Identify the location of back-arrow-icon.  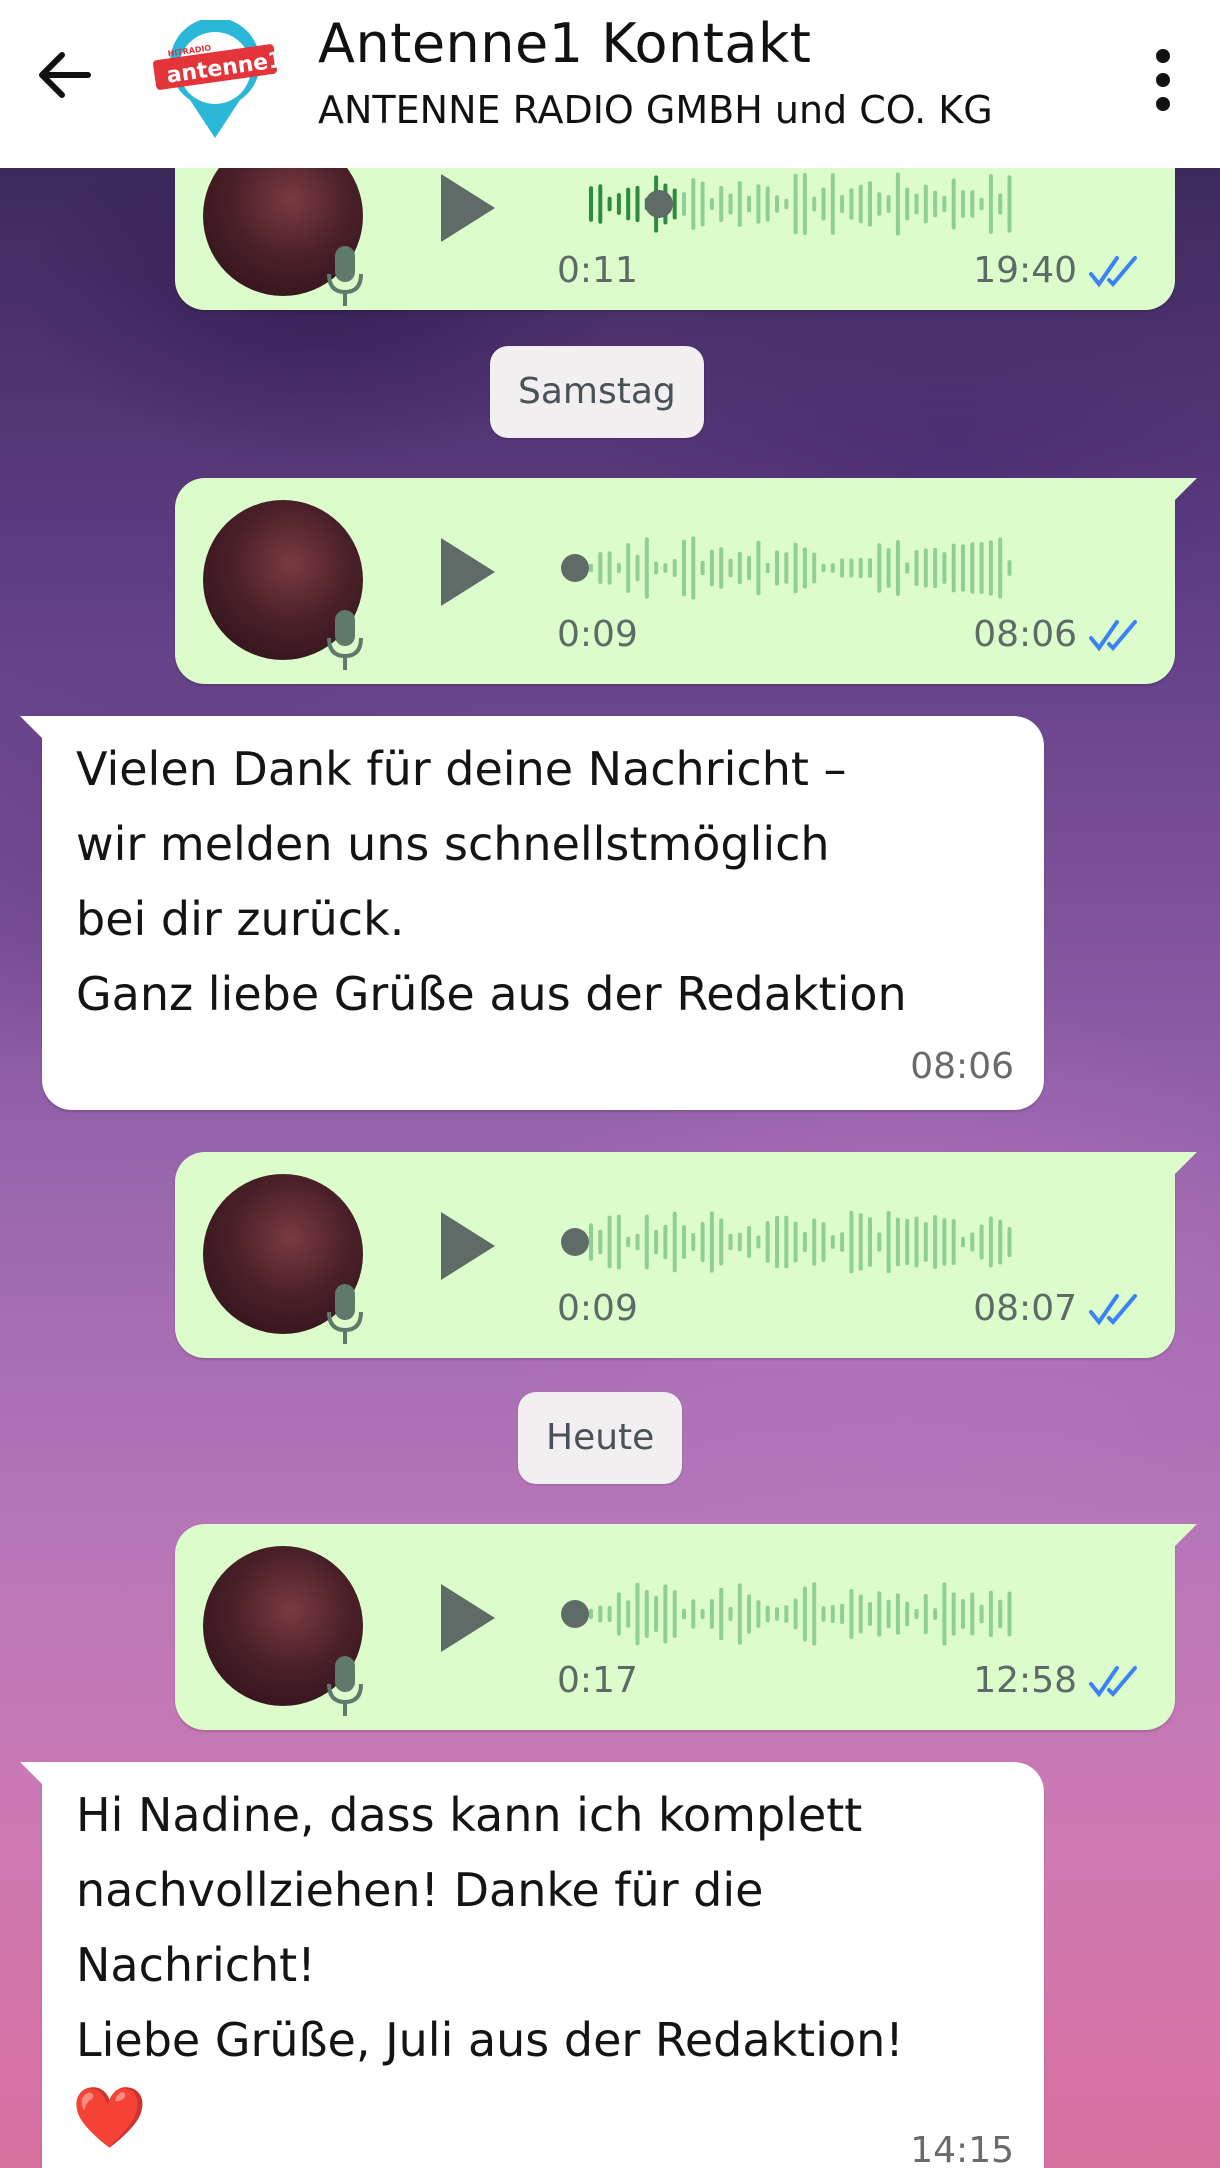
(65, 75).